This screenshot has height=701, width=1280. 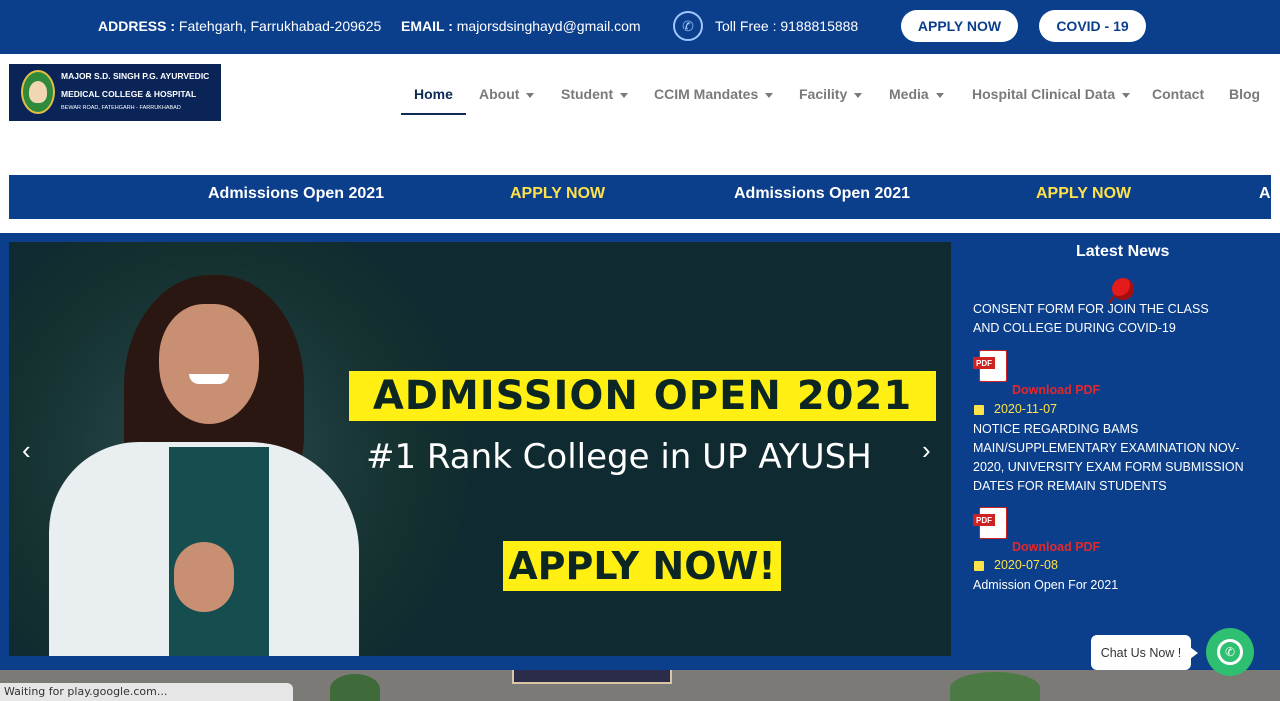 What do you see at coordinates (642, 566) in the screenshot?
I see `slide-cta: APPLY NOW!` at bounding box center [642, 566].